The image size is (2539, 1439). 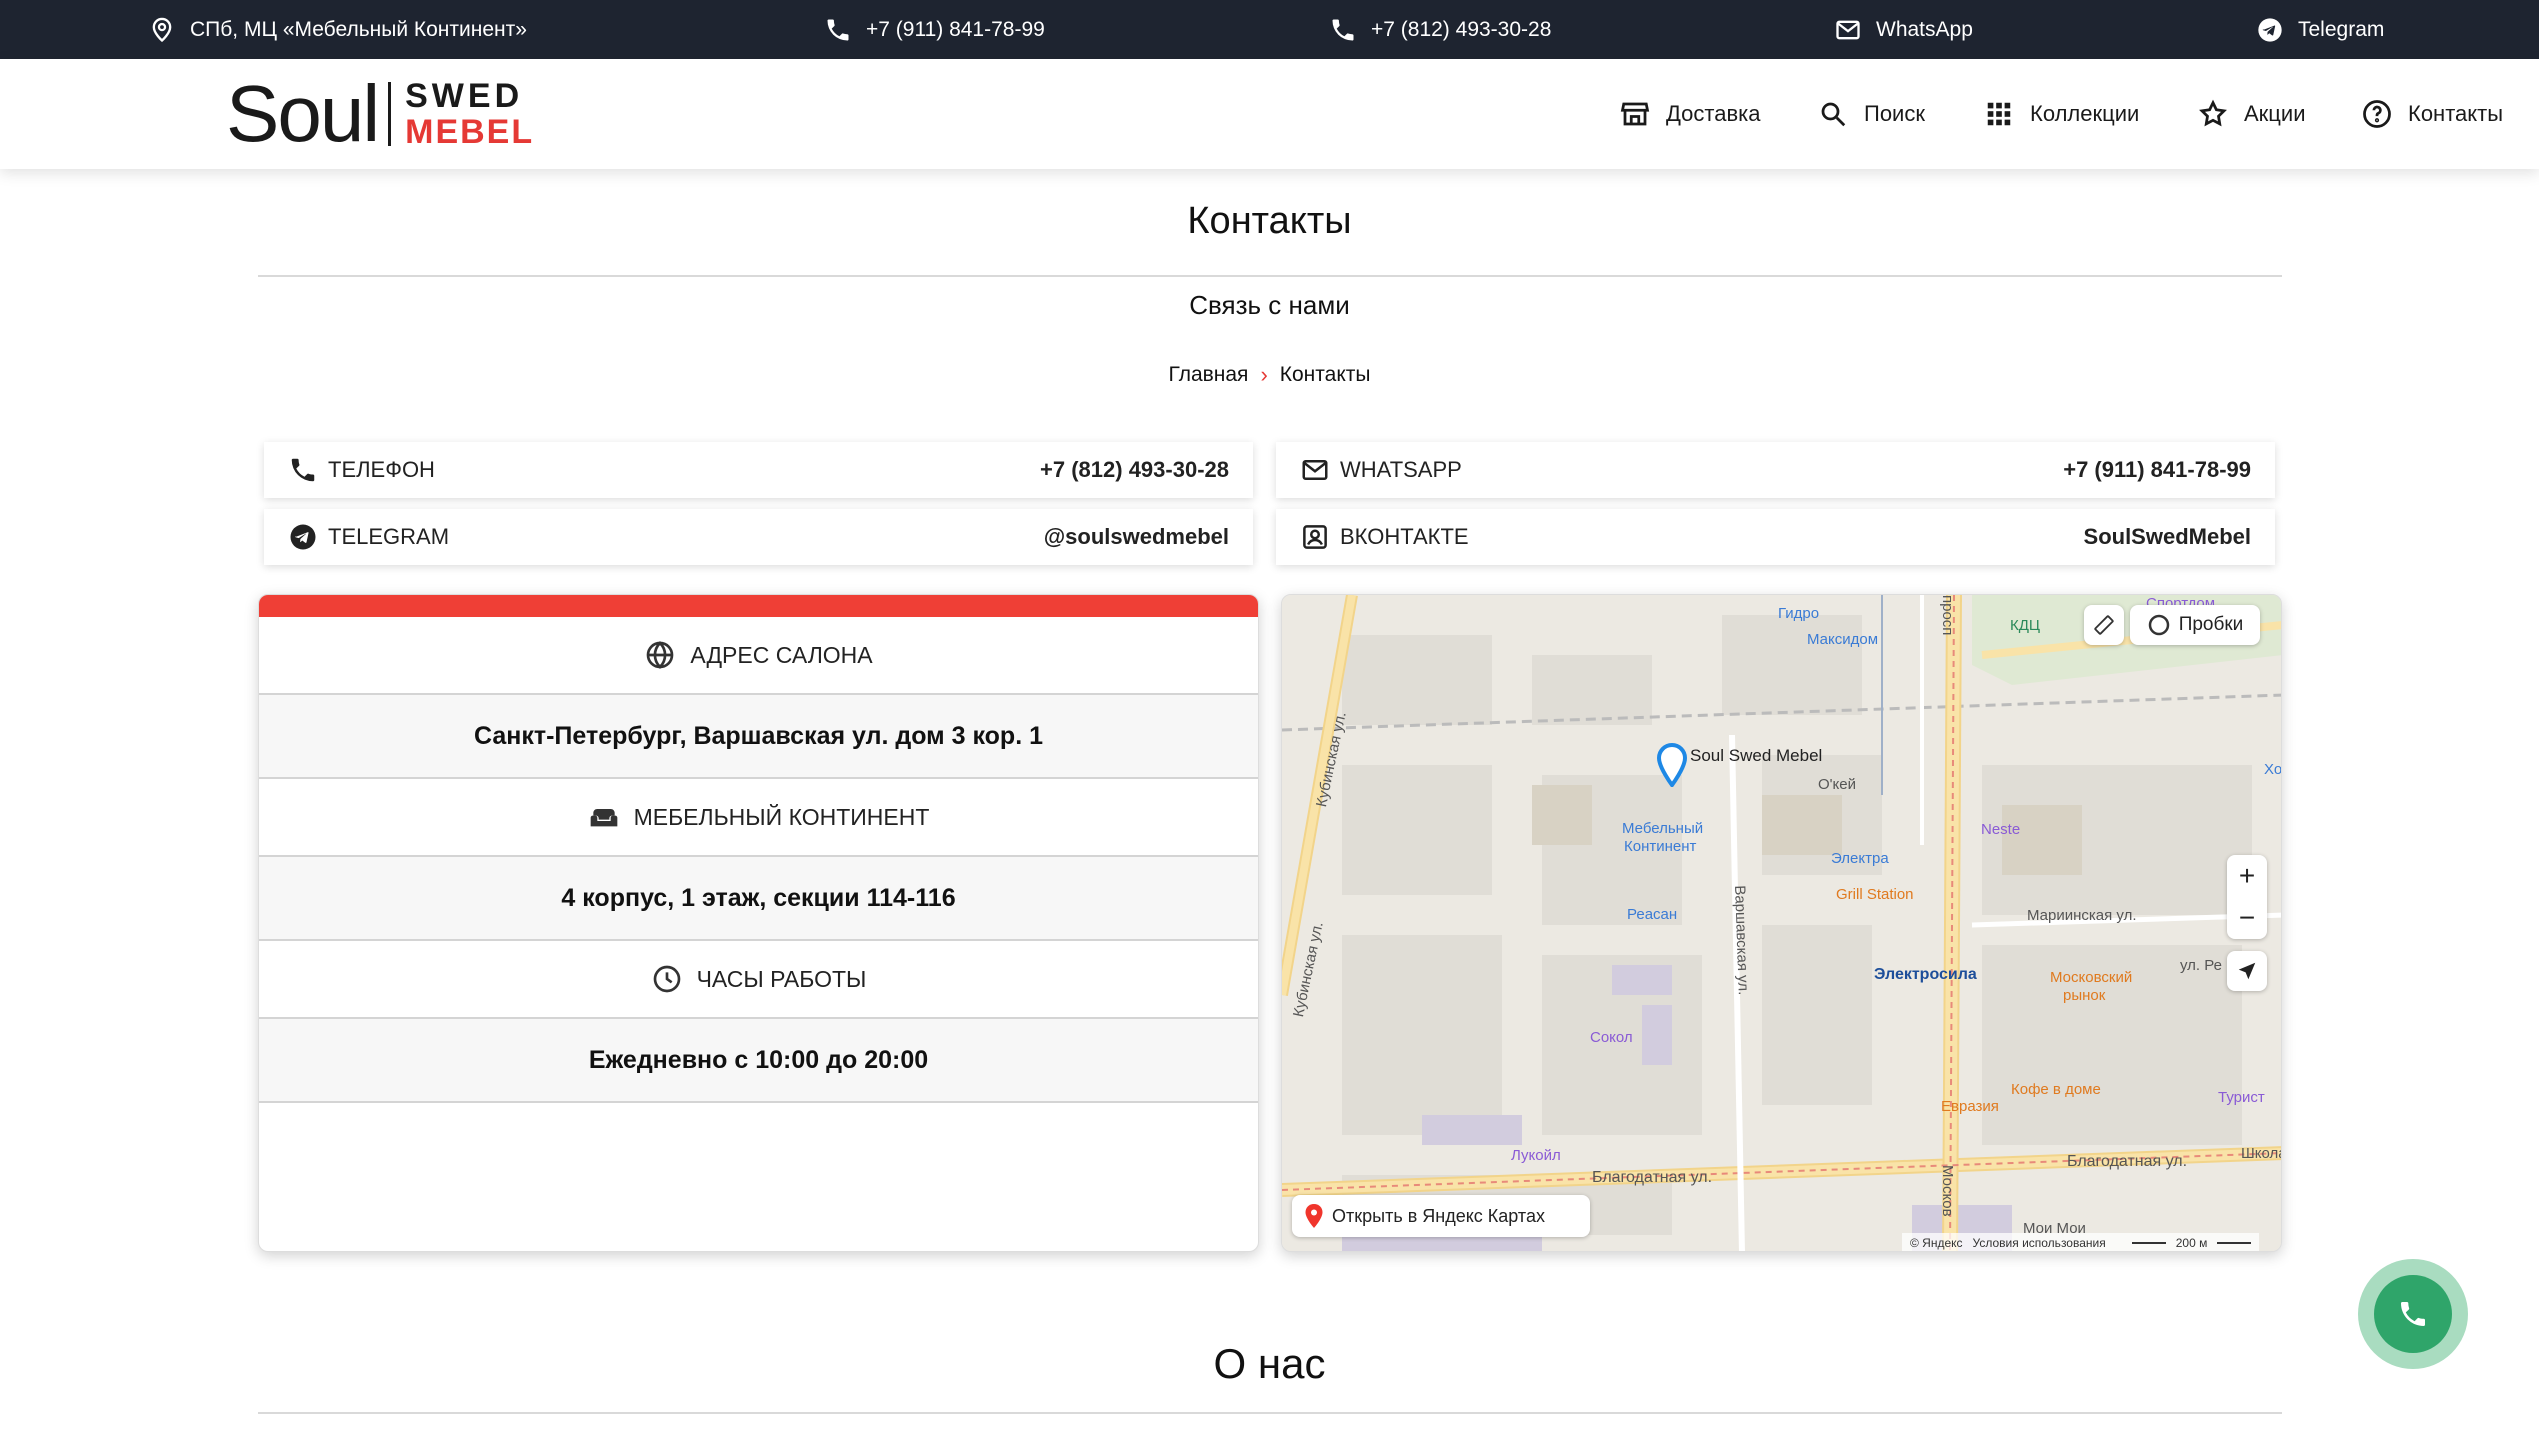 I want to click on zoom-in-button: +, so click(x=2247, y=876).